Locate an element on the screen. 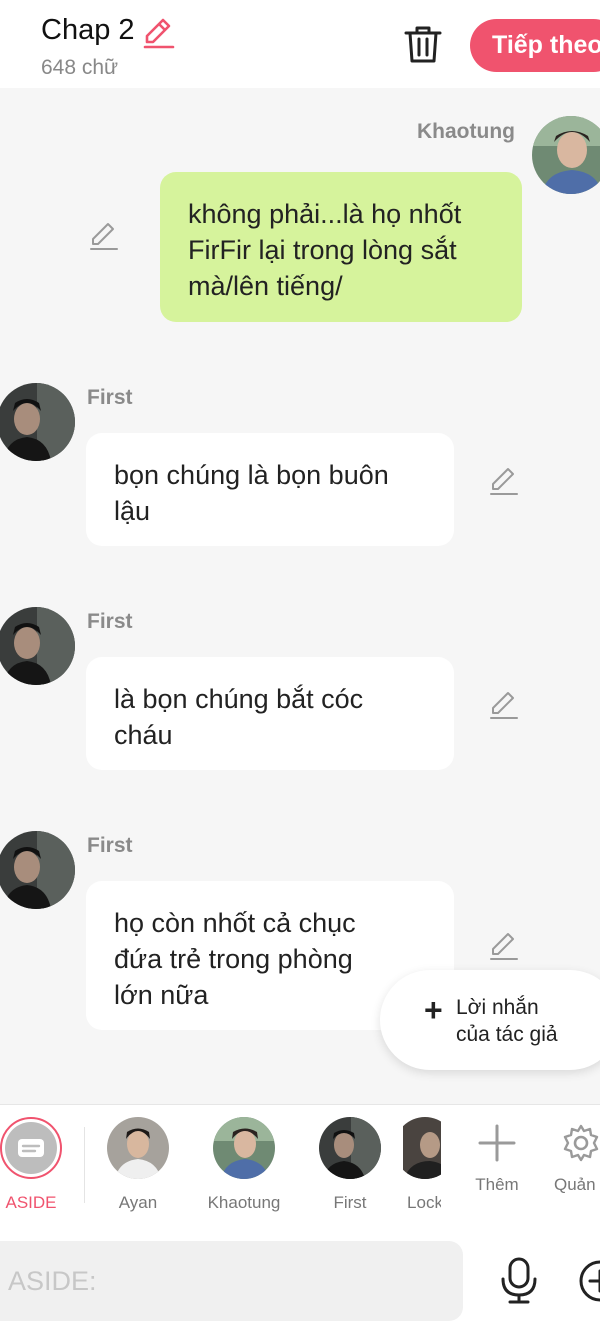 Image resolution: width=600 pixels, height=1335 pixels. speaker-name: Khaotung is located at coordinates (466, 131).